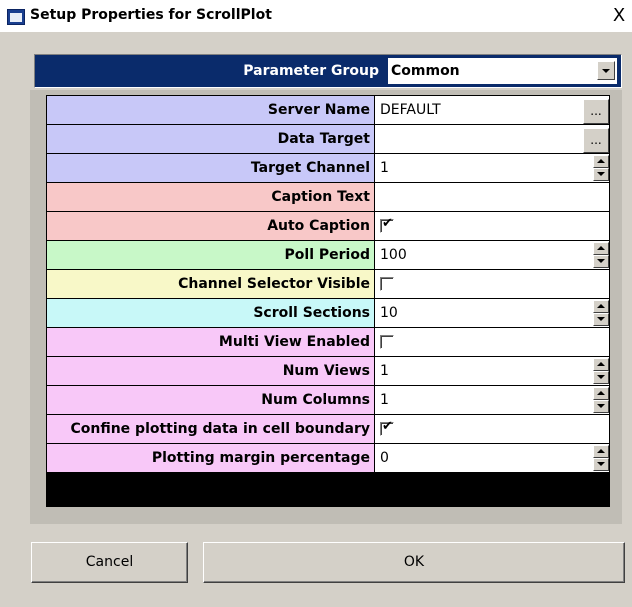 The height and width of the screenshot is (607, 632). What do you see at coordinates (210, 110) in the screenshot?
I see `property-label: Server Name` at bounding box center [210, 110].